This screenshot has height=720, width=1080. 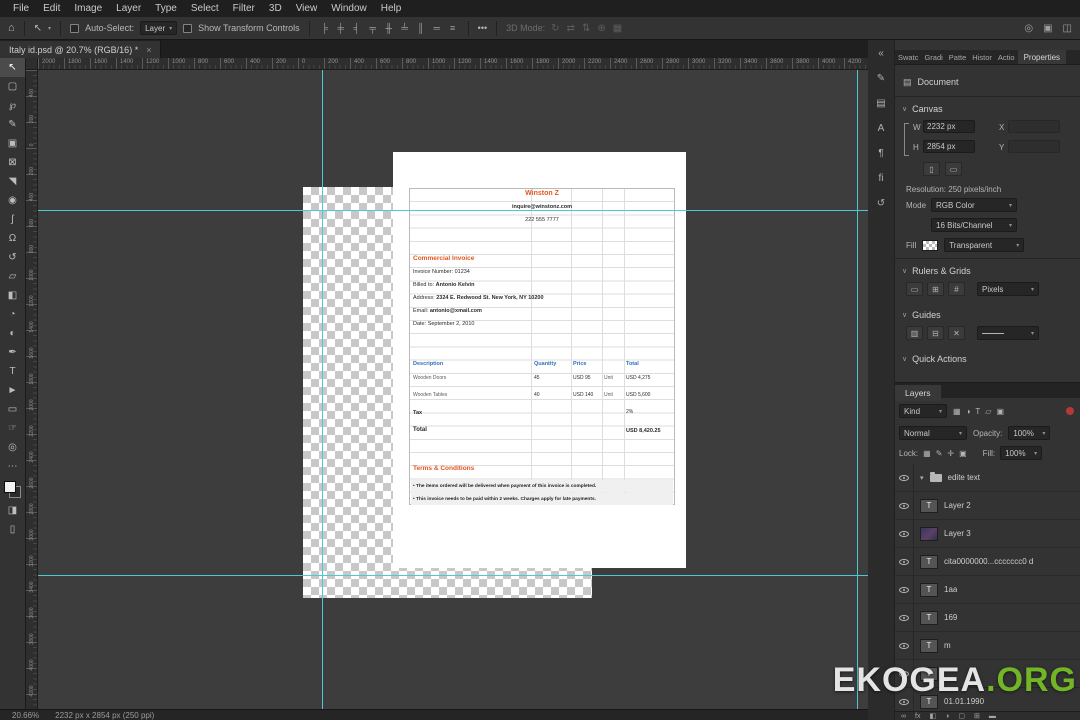 What do you see at coordinates (12, 510) in the screenshot?
I see `quick-mask-icon: ◨` at bounding box center [12, 510].